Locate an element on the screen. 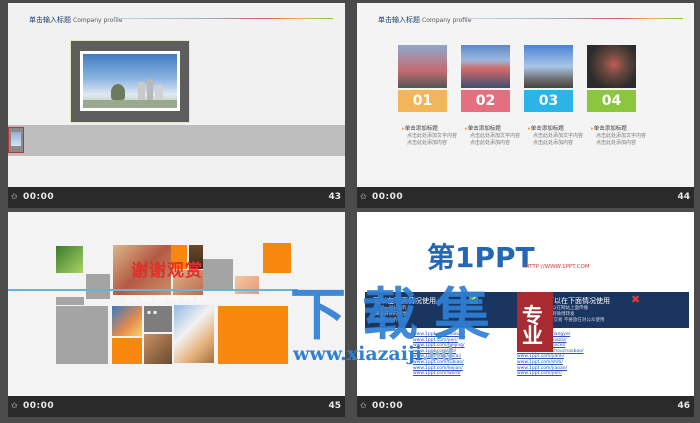 This screenshot has height=423, width=700. photo-frame is located at coordinates (130, 81).